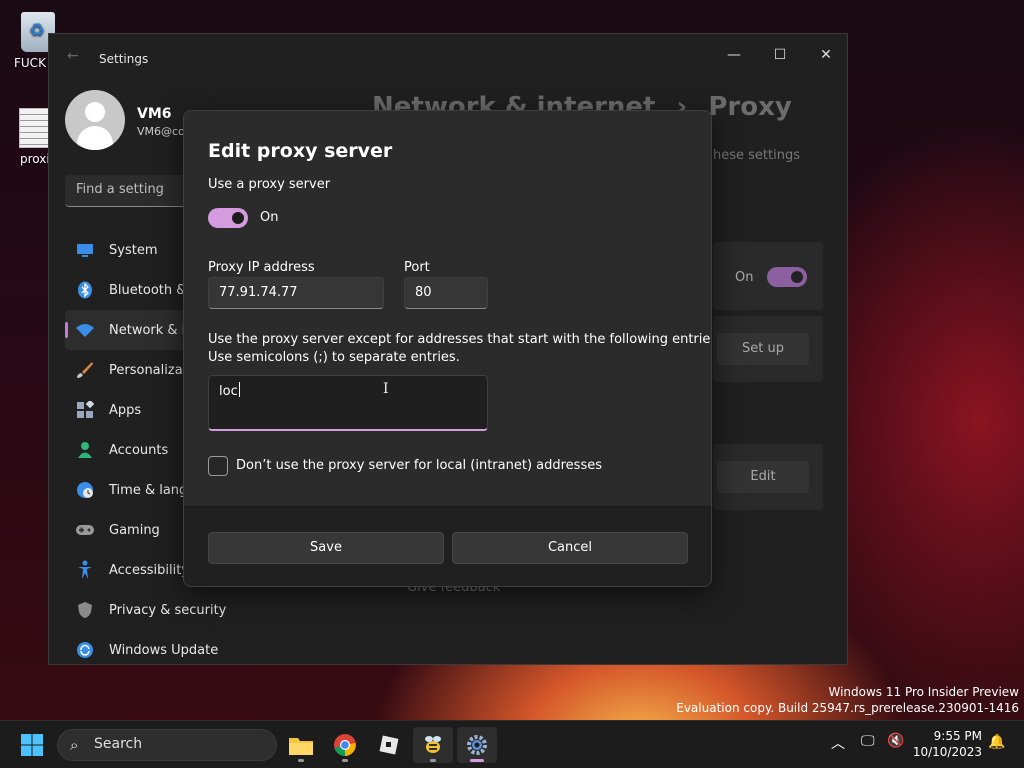  Describe the element at coordinates (95, 120) in the screenshot. I see `avatar` at that location.